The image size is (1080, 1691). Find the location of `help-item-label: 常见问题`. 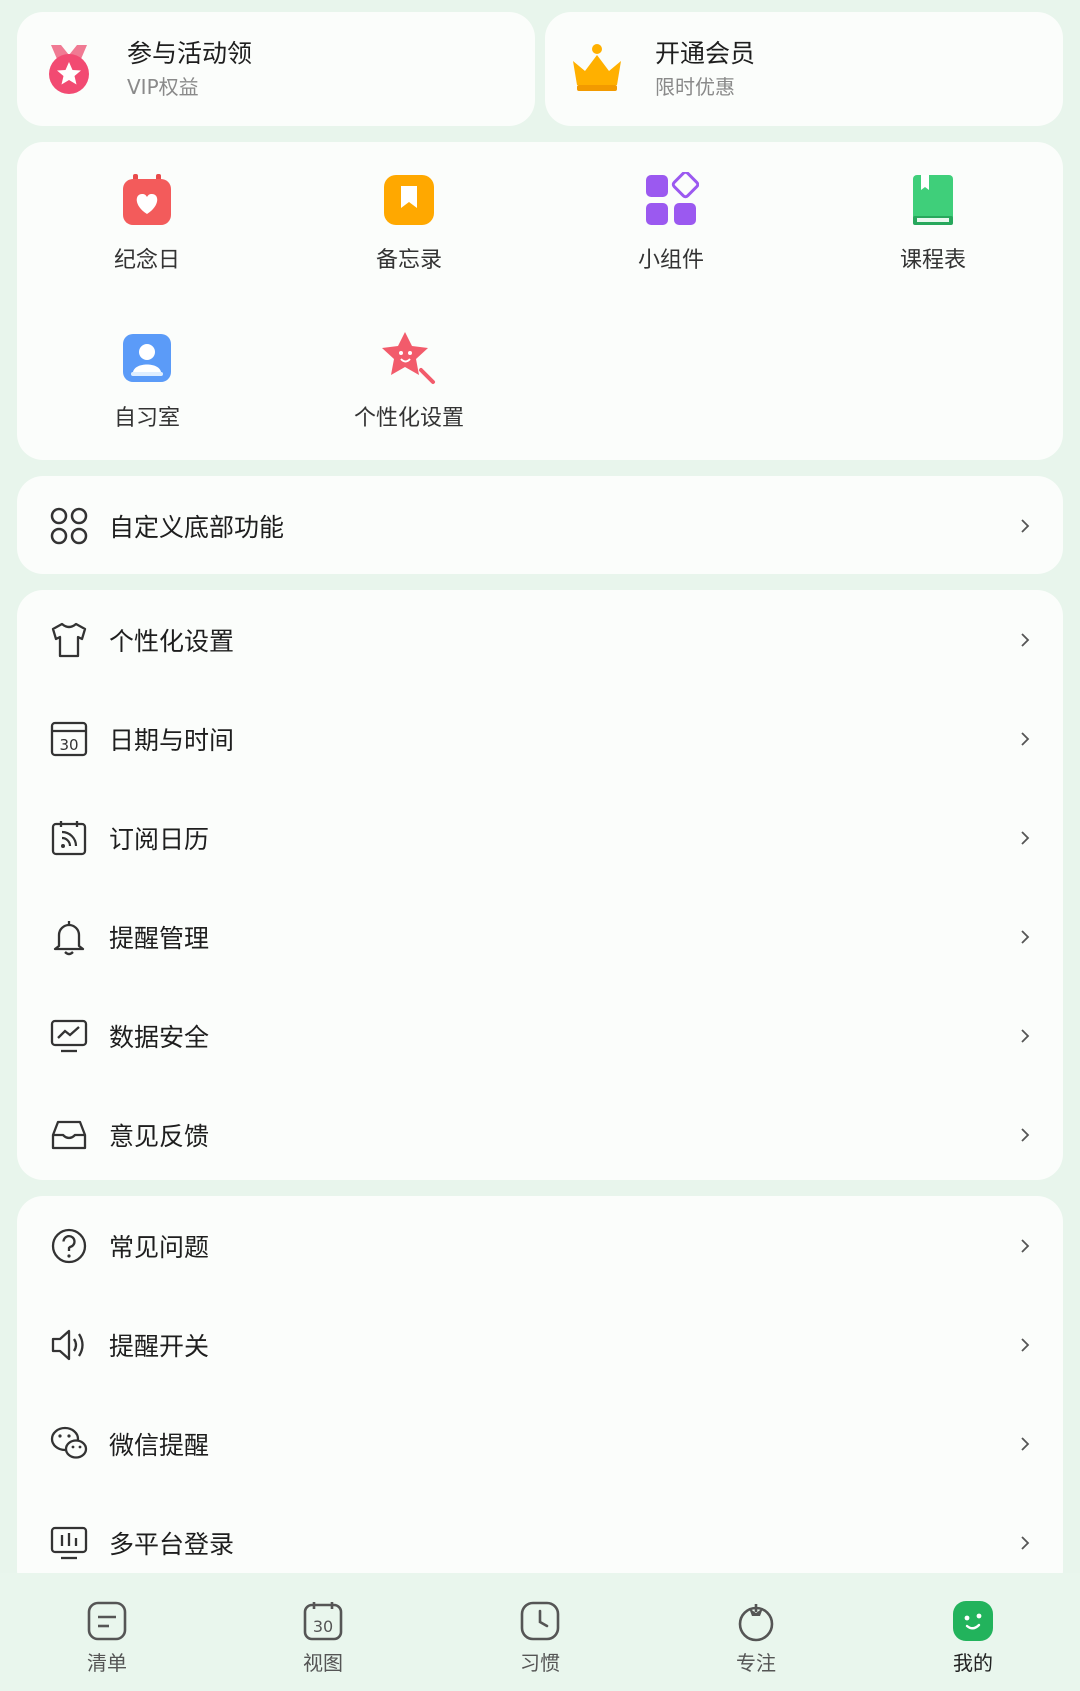

help-item-label: 常见问题 is located at coordinates (159, 1247).